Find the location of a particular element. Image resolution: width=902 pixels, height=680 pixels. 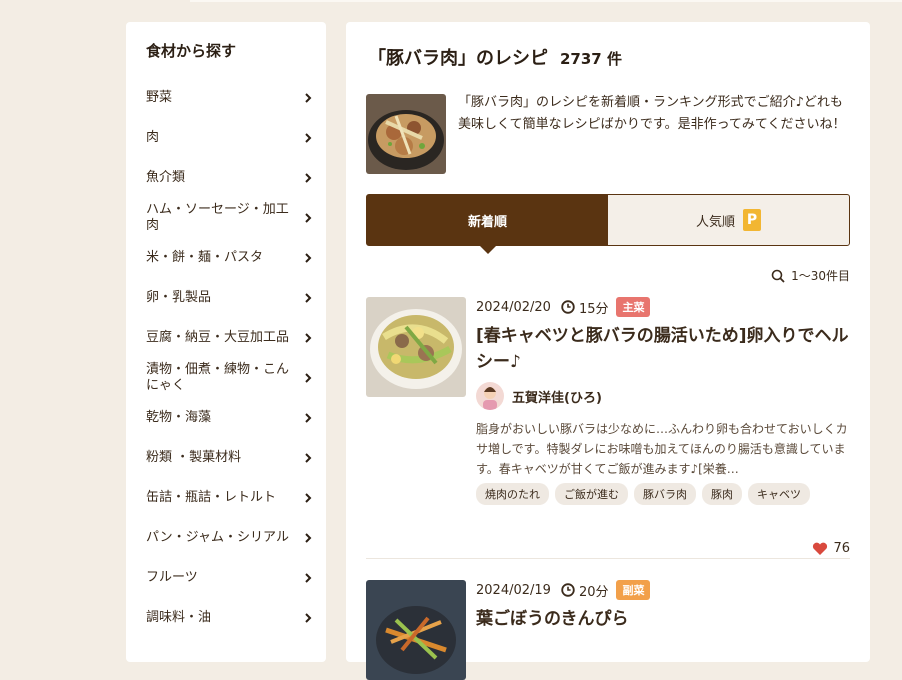

recipe-count: 2737 件 is located at coordinates (591, 59).